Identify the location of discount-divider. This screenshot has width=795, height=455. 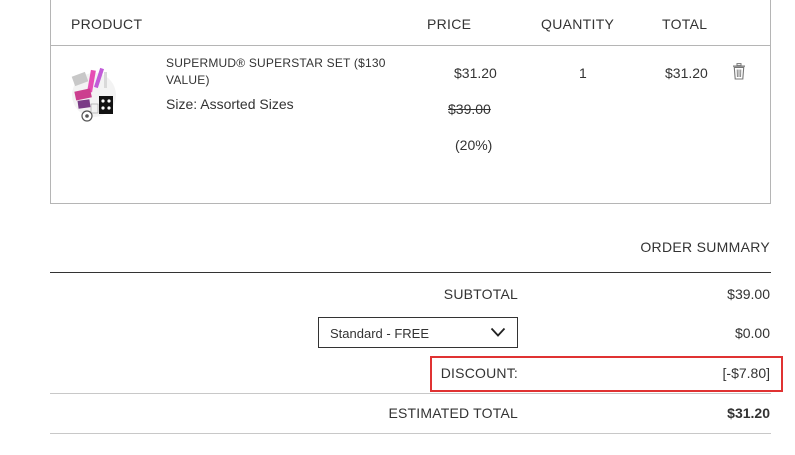
(410, 393).